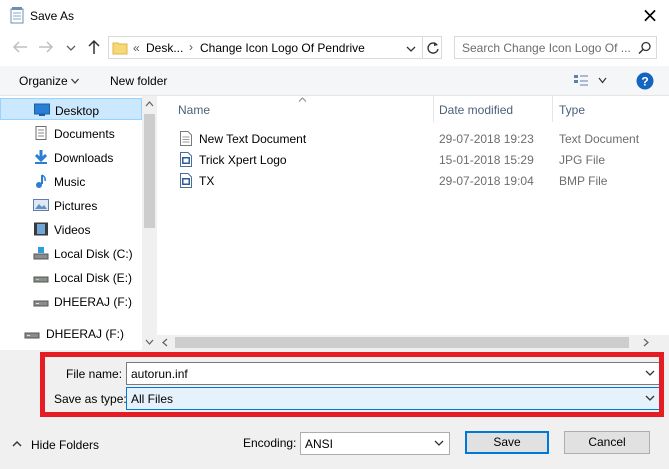 Image resolution: width=669 pixels, height=469 pixels. Describe the element at coordinates (41, 205) in the screenshot. I see `pictures-icon` at that location.